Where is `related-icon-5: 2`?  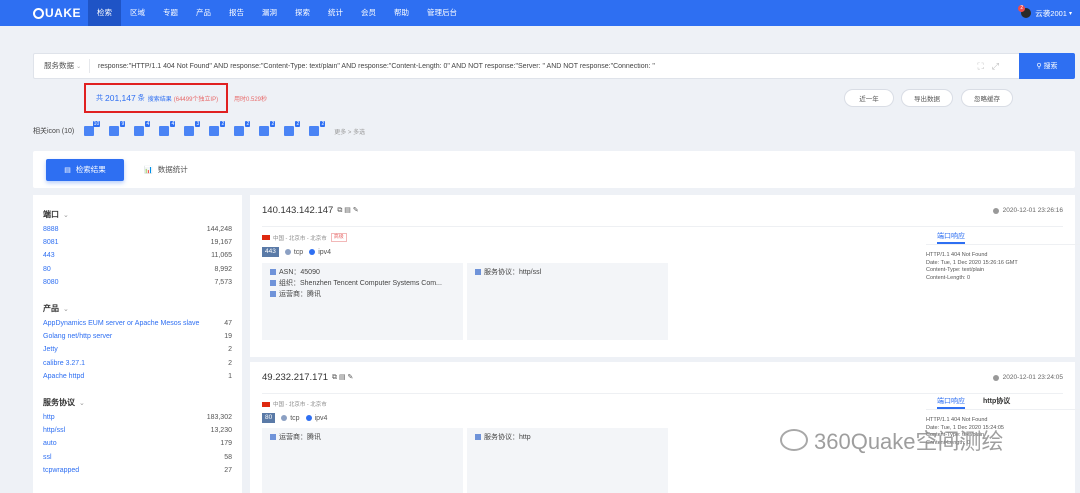
related-icon-5: 2 is located at coordinates (217, 128).